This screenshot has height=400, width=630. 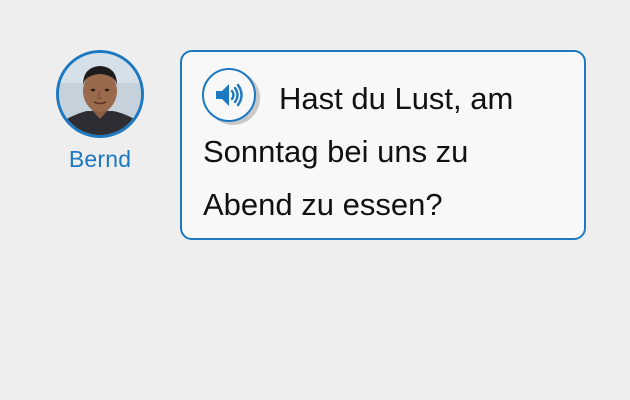 I want to click on speaker-volume-icon, so click(x=229, y=95).